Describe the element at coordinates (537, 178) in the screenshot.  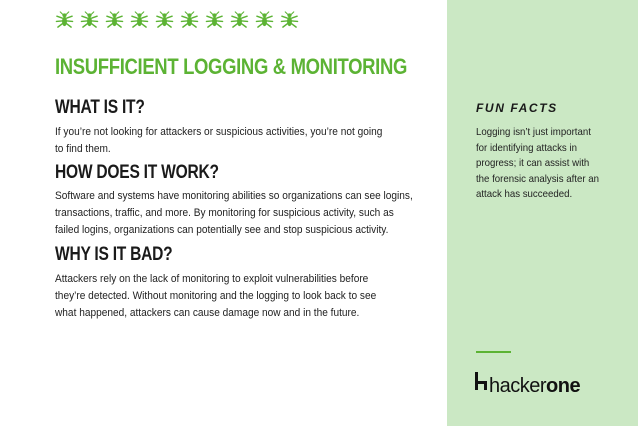
I see `fun-facts-line: the forensic analysis after an` at that location.